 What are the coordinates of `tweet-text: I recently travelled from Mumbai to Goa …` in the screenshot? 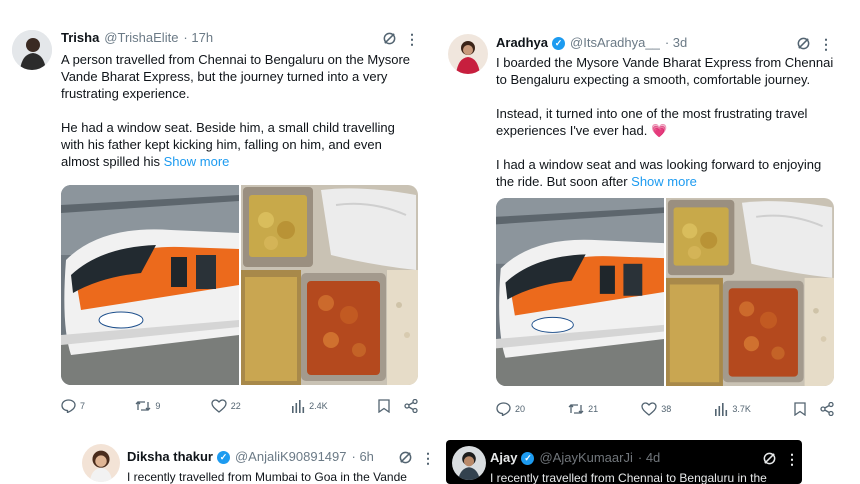 It's located at (277, 476).